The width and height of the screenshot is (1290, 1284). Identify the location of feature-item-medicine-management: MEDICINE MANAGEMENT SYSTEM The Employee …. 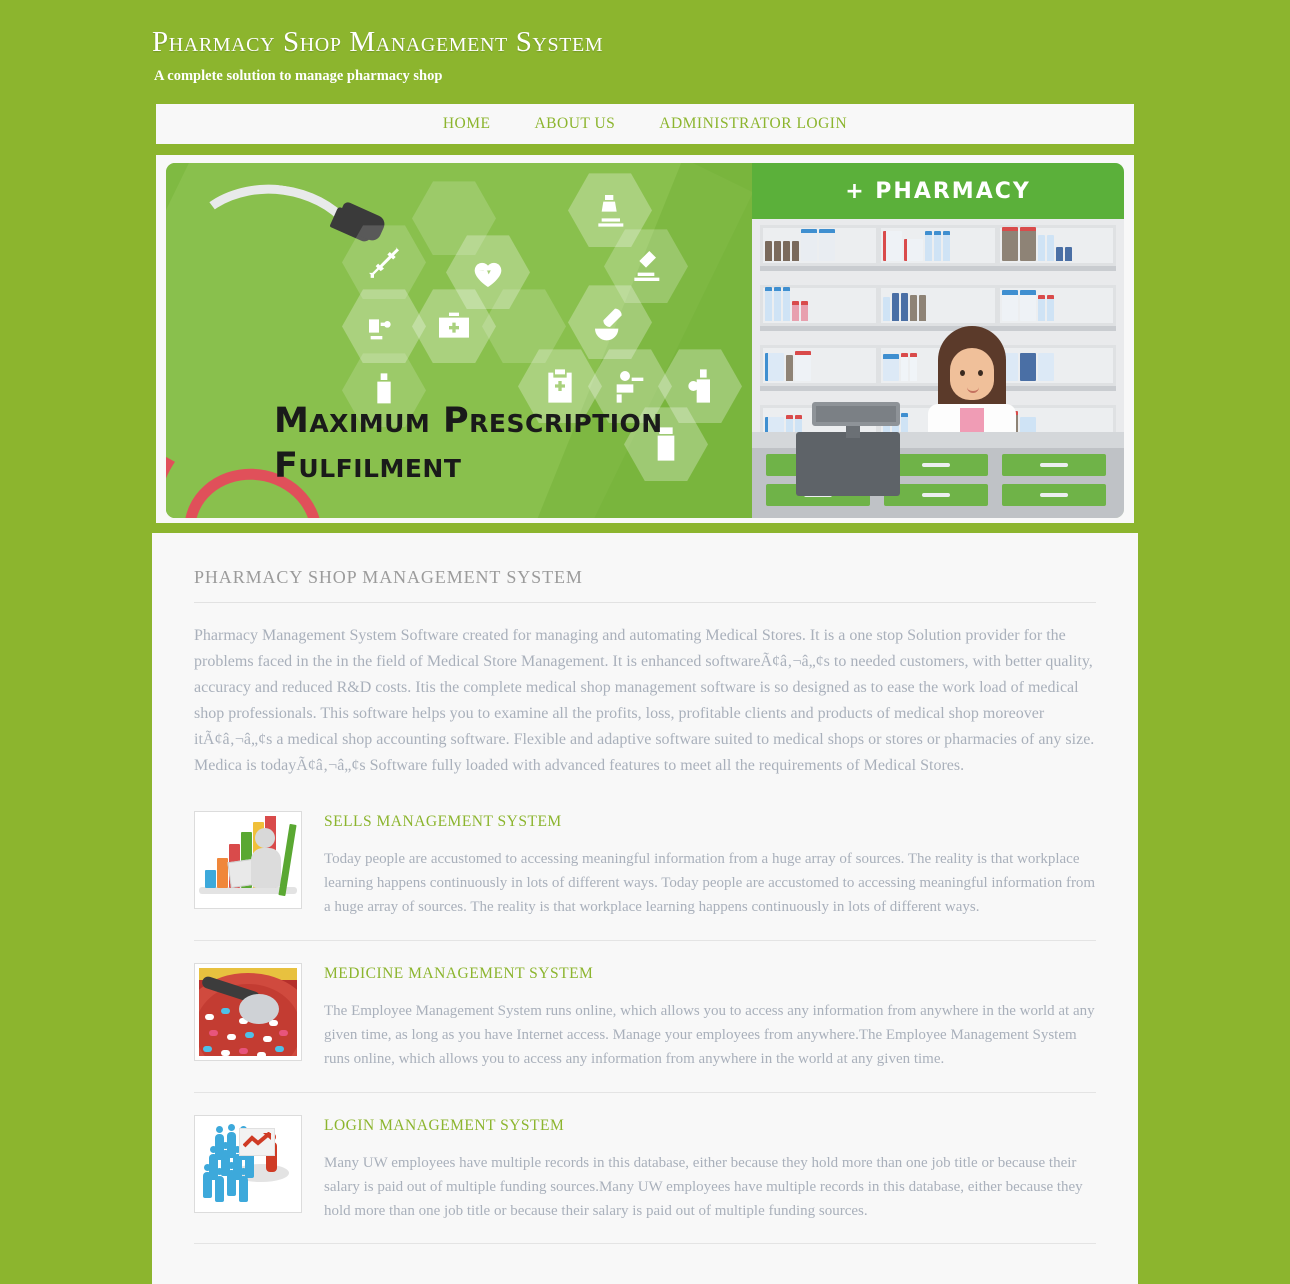
(645, 1017).